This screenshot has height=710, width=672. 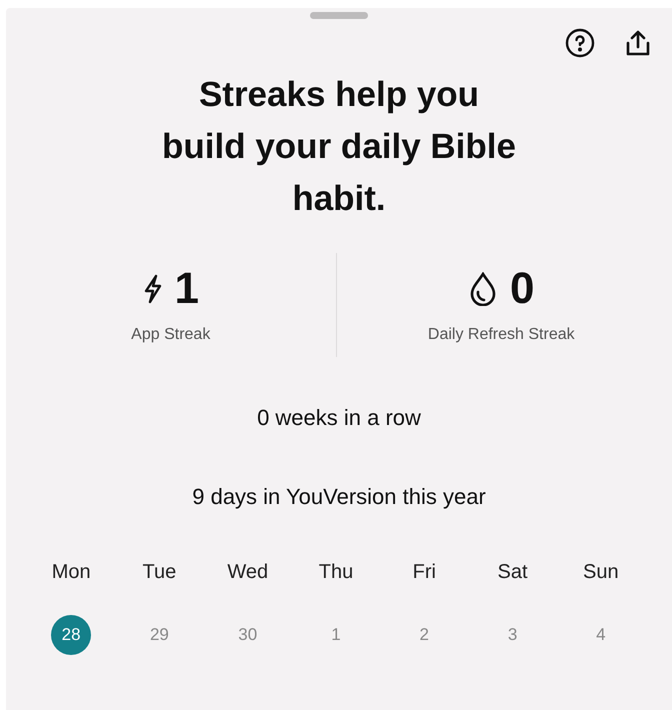 What do you see at coordinates (512, 635) in the screenshot?
I see `calendar-date: 3` at bounding box center [512, 635].